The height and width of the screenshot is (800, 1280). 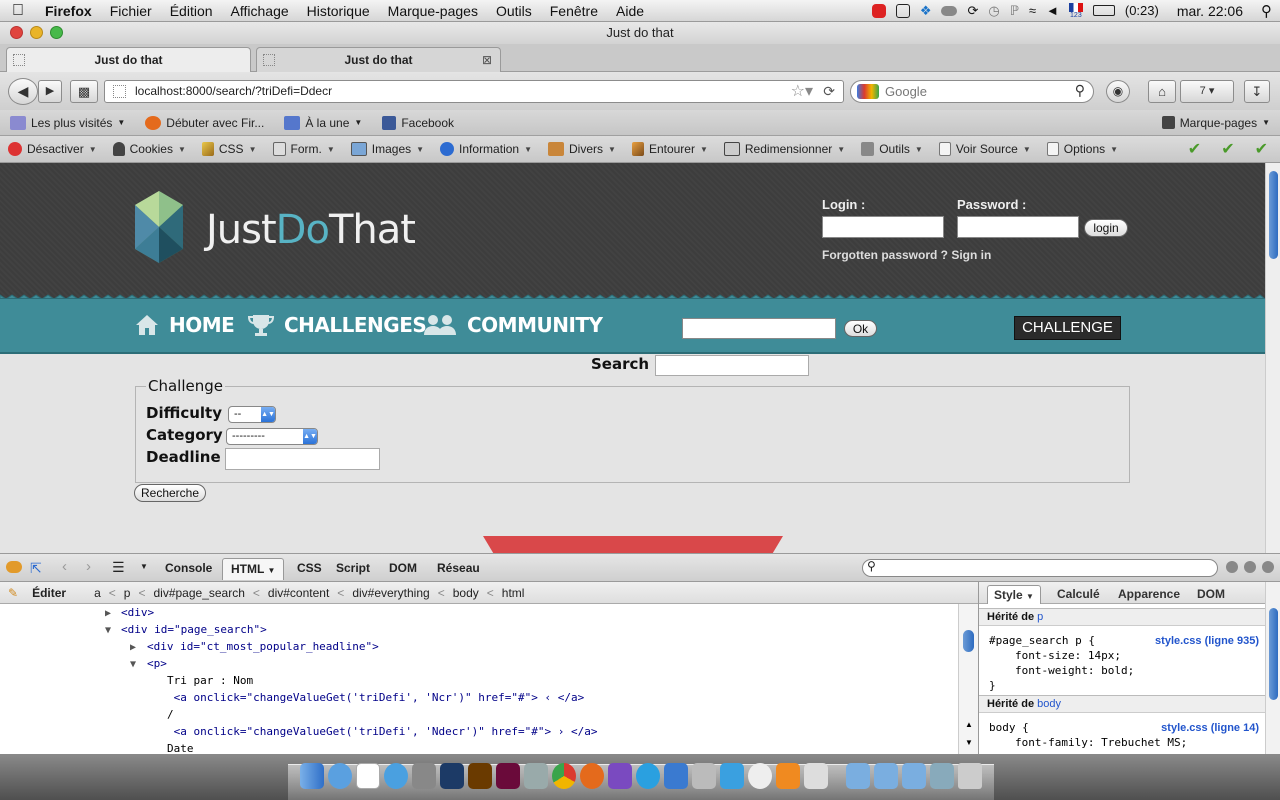 What do you see at coordinates (858, 776) in the screenshot?
I see `folder-applications-icon` at bounding box center [858, 776].